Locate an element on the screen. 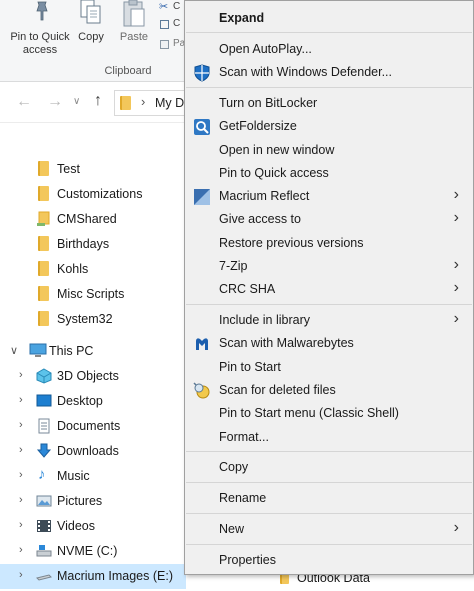 This screenshot has height=591, width=474. documents-icon is located at coordinates (44, 427).